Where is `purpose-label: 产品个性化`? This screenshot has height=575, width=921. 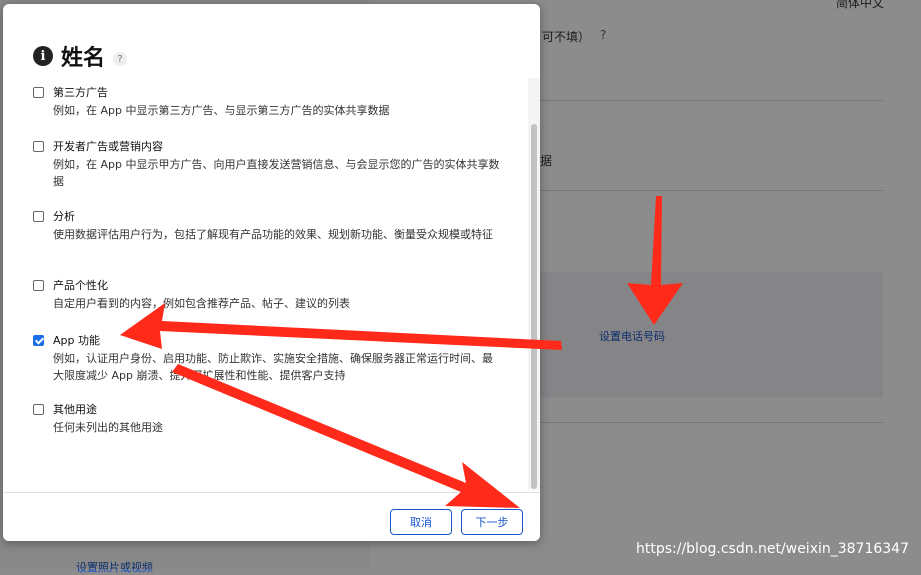 purpose-label: 产品个性化 is located at coordinates (80, 285).